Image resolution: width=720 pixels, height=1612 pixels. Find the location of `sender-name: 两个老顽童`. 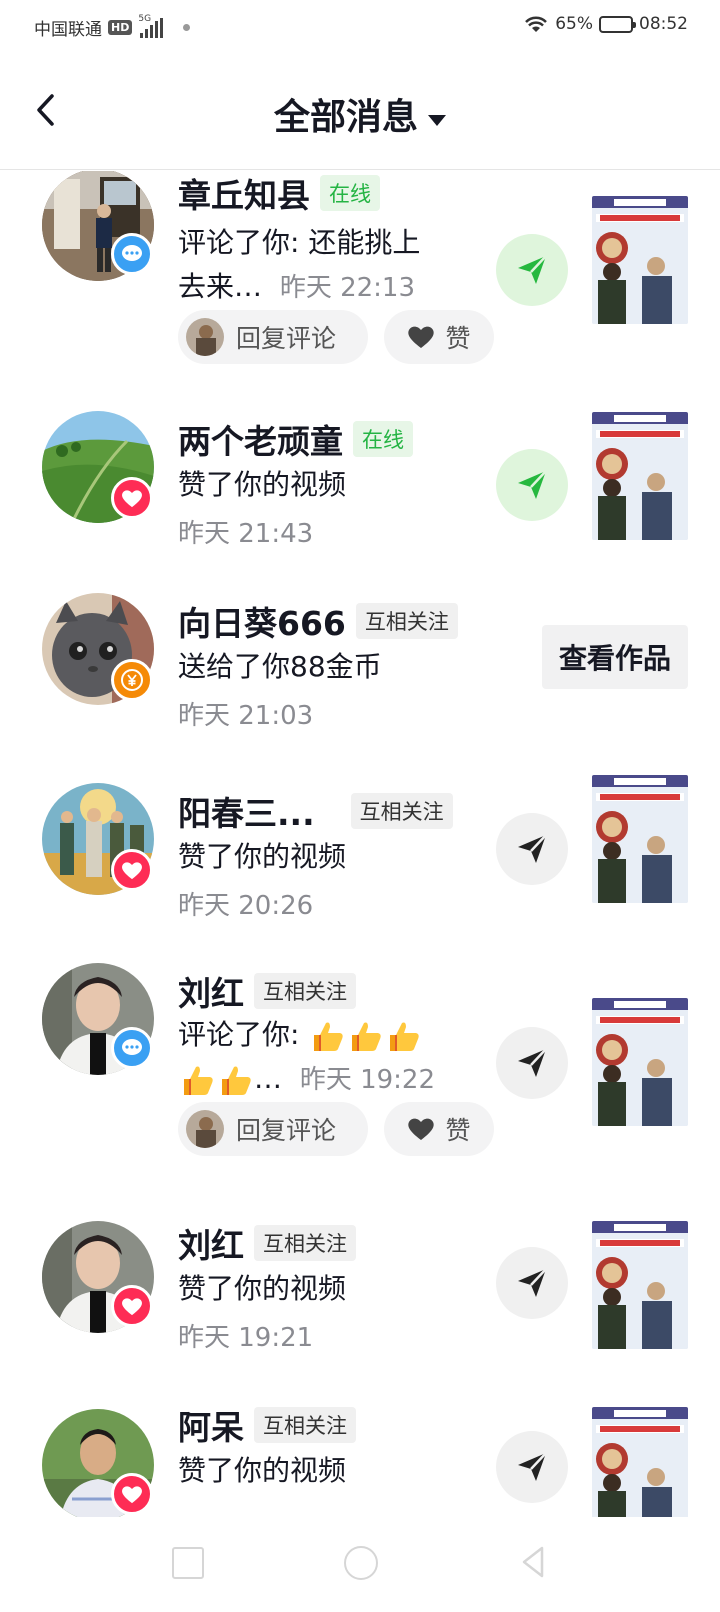

sender-name: 两个老顽童 is located at coordinates (260, 439).